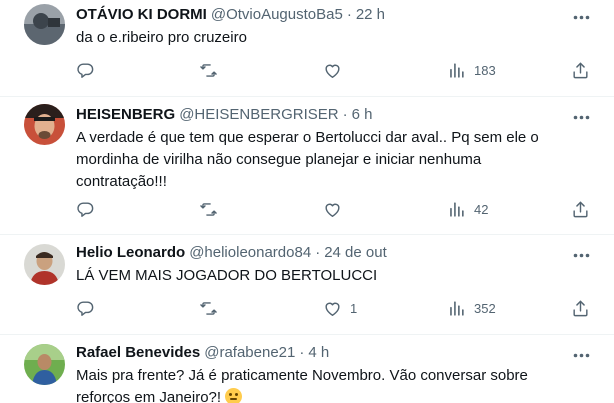  I want to click on tweet-text: da o e.ribeiro pro cruzeiro, so click(161, 37).